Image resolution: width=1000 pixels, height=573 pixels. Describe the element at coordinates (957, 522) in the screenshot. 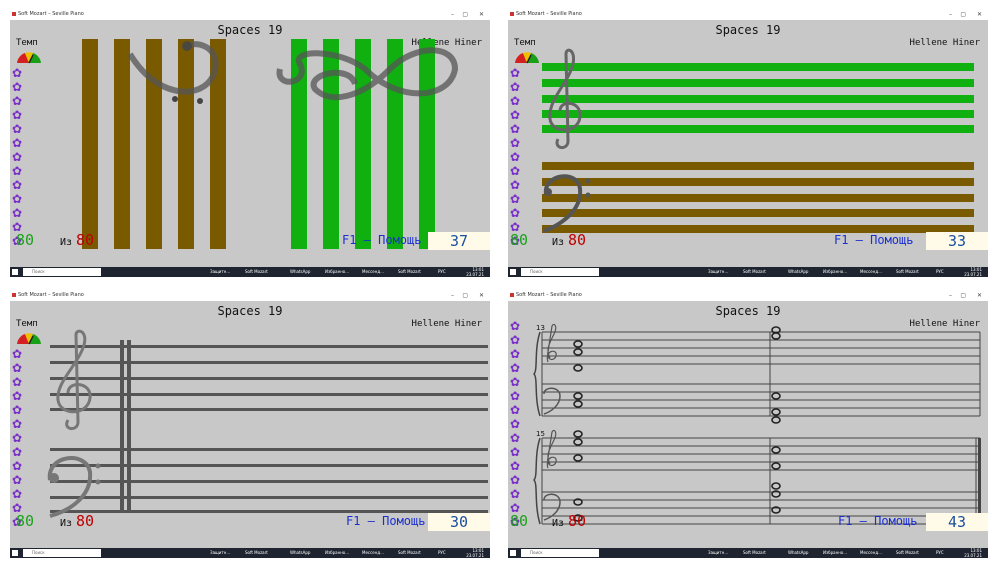

I see `note-counter: 43` at that location.